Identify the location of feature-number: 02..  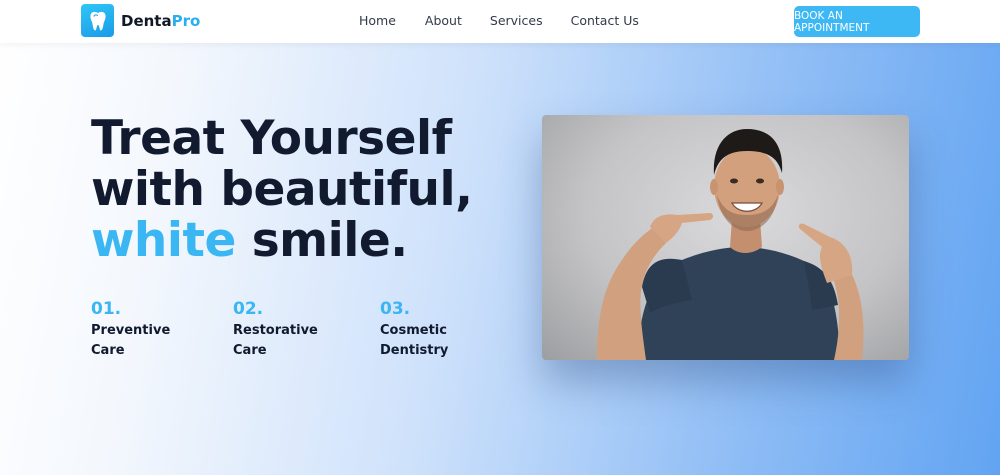
(248, 309).